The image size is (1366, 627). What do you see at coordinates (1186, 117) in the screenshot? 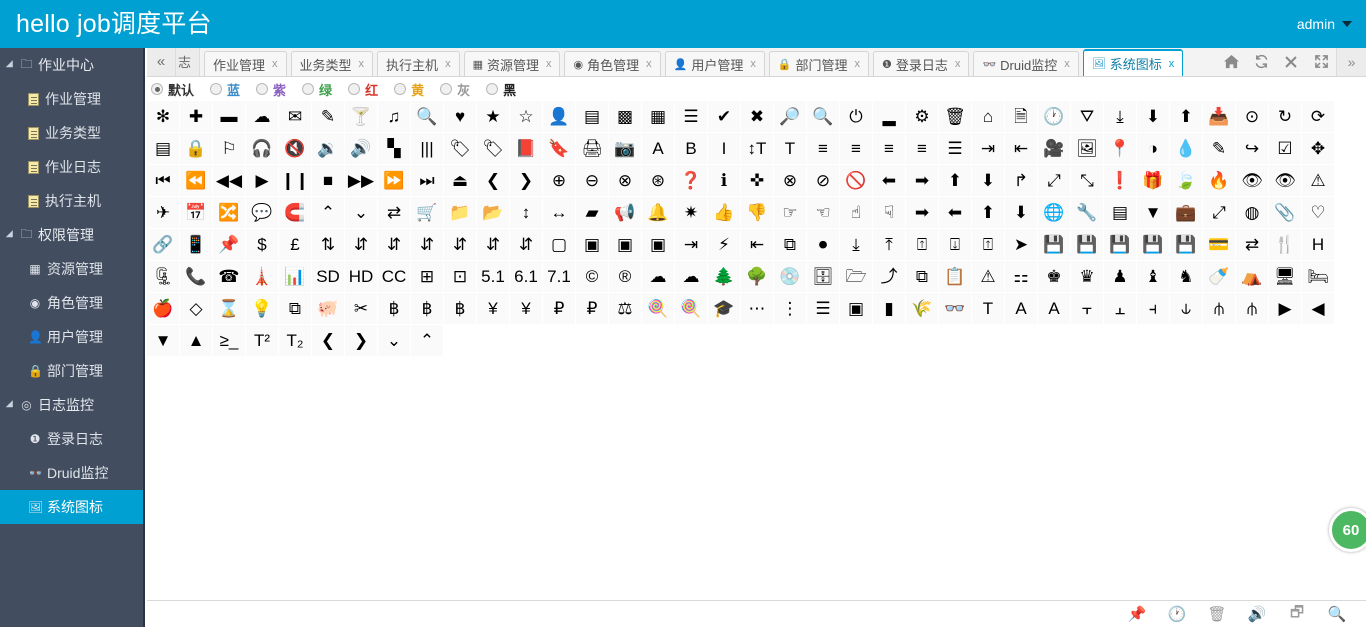
I see `upload-icon: ⬆` at bounding box center [1186, 117].